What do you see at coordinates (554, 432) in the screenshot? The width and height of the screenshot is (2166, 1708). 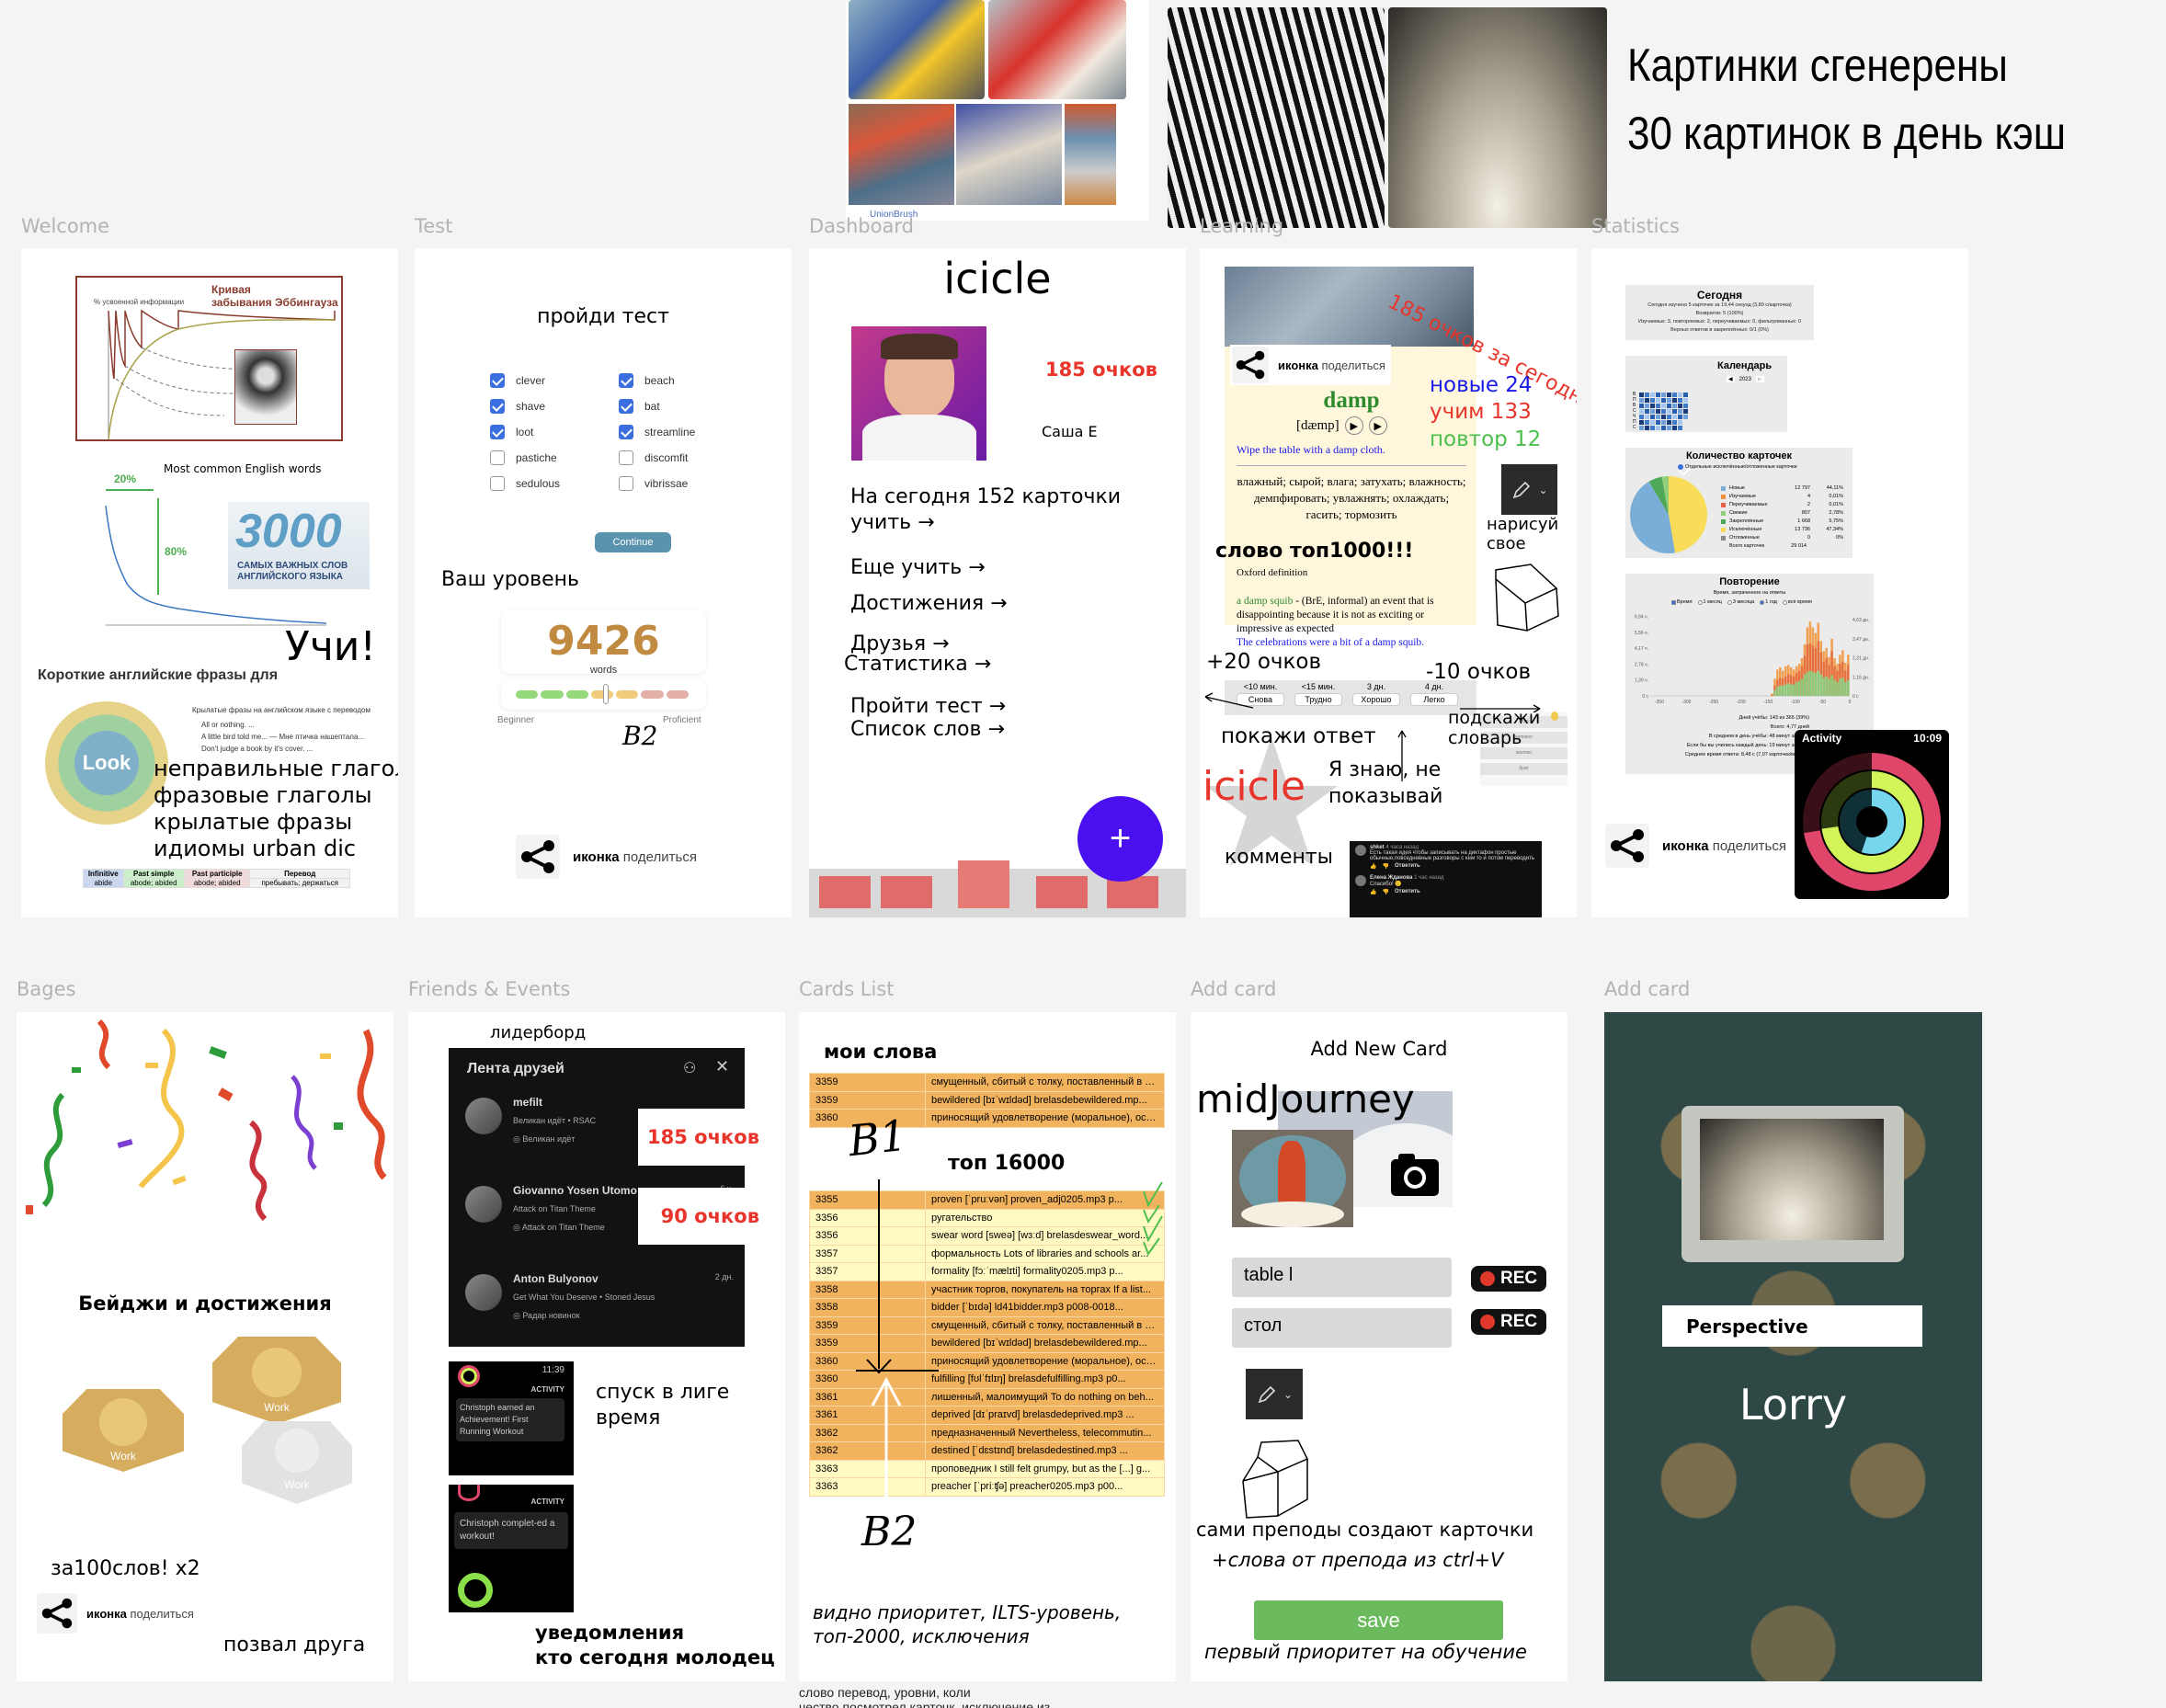 I see `test-word-option: loot` at bounding box center [554, 432].